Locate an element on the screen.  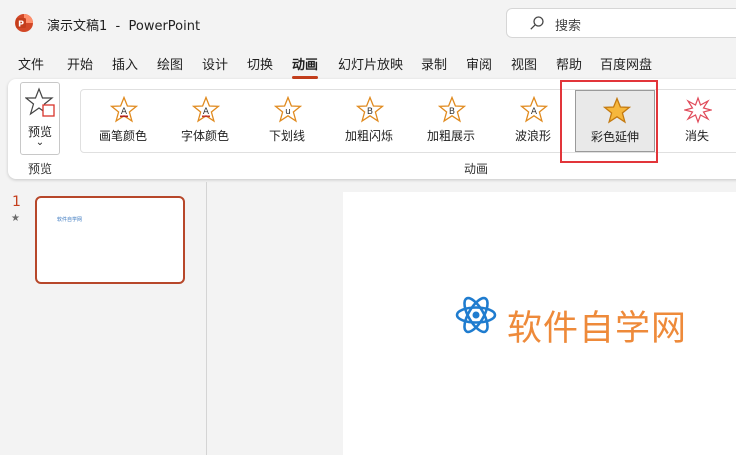
svg-text: u is located at coordinates (288, 112).